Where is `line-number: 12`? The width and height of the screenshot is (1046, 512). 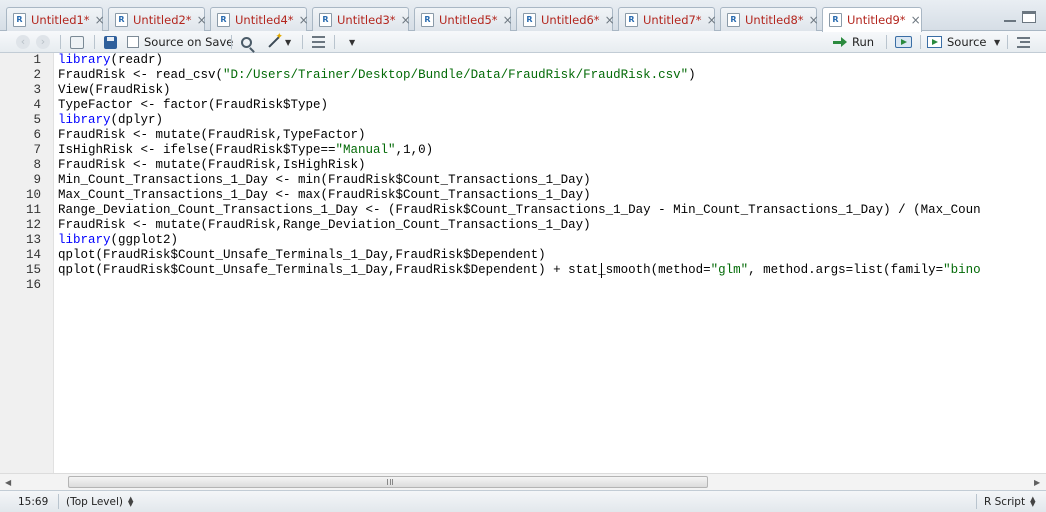 line-number: 12 is located at coordinates (33, 225).